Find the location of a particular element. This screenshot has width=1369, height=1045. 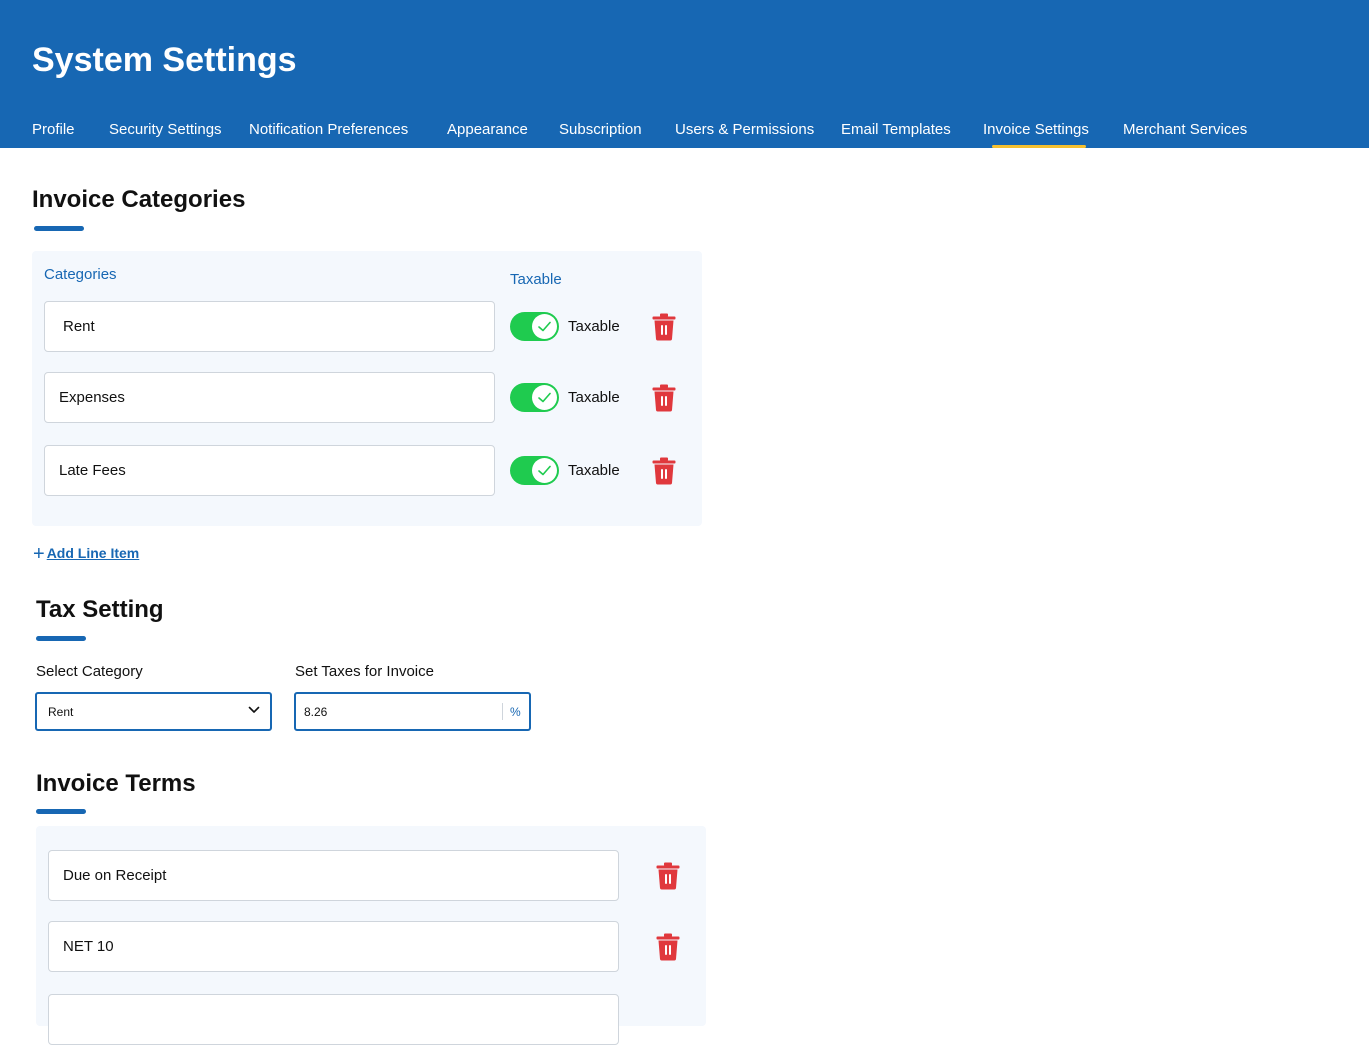

chevron-down-icon is located at coordinates (254, 709).